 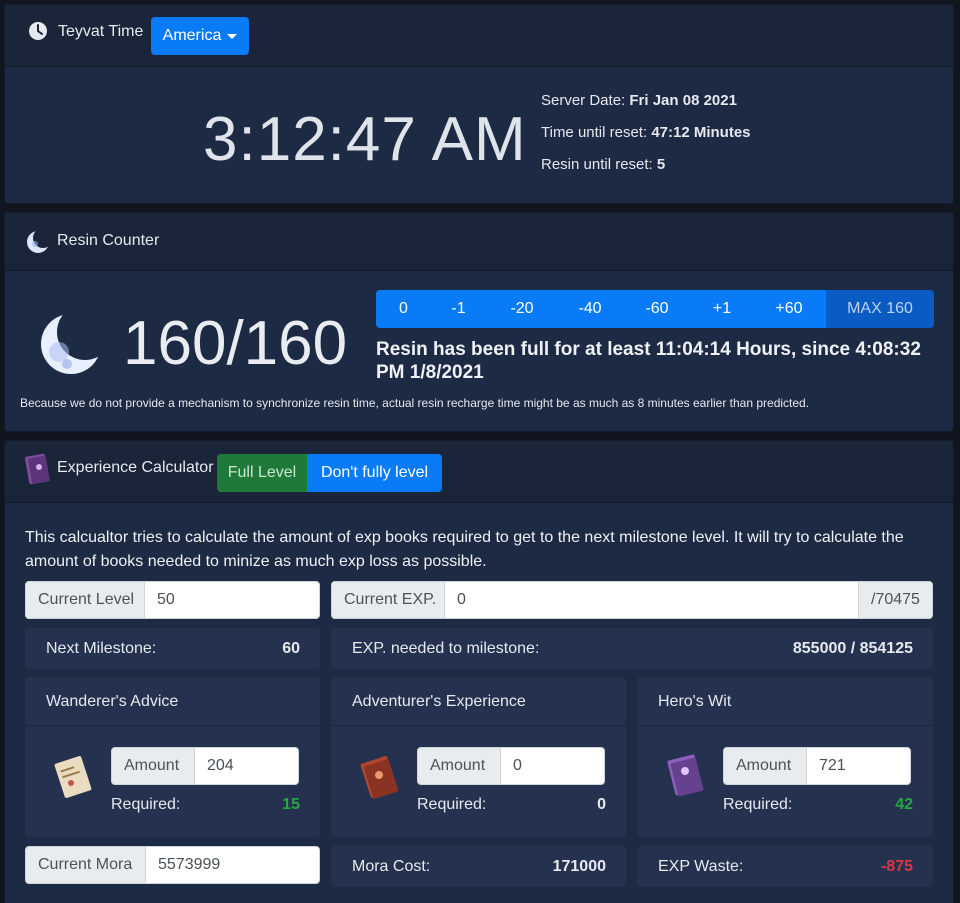 What do you see at coordinates (896, 866) in the screenshot?
I see `exp-waste-value: -875` at bounding box center [896, 866].